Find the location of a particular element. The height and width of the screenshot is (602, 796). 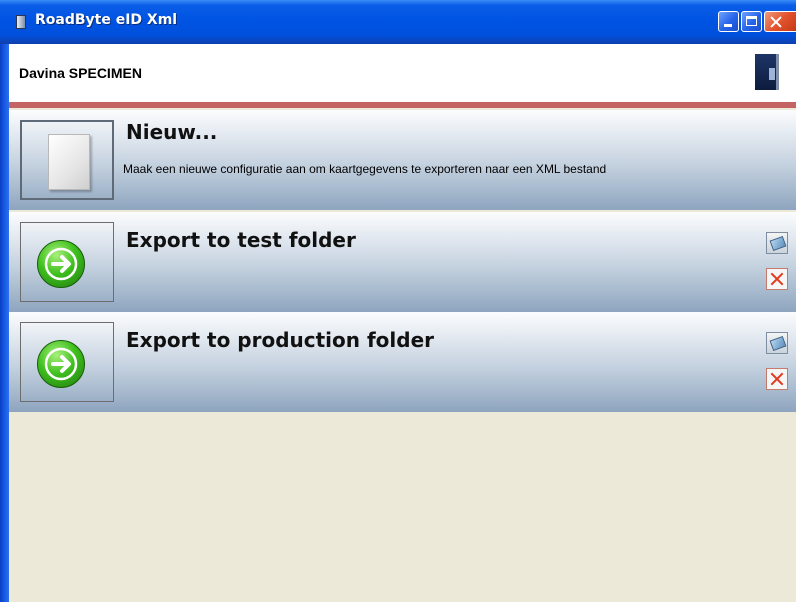

card-holder-name: Davina SPECIMEN is located at coordinates (80, 73).